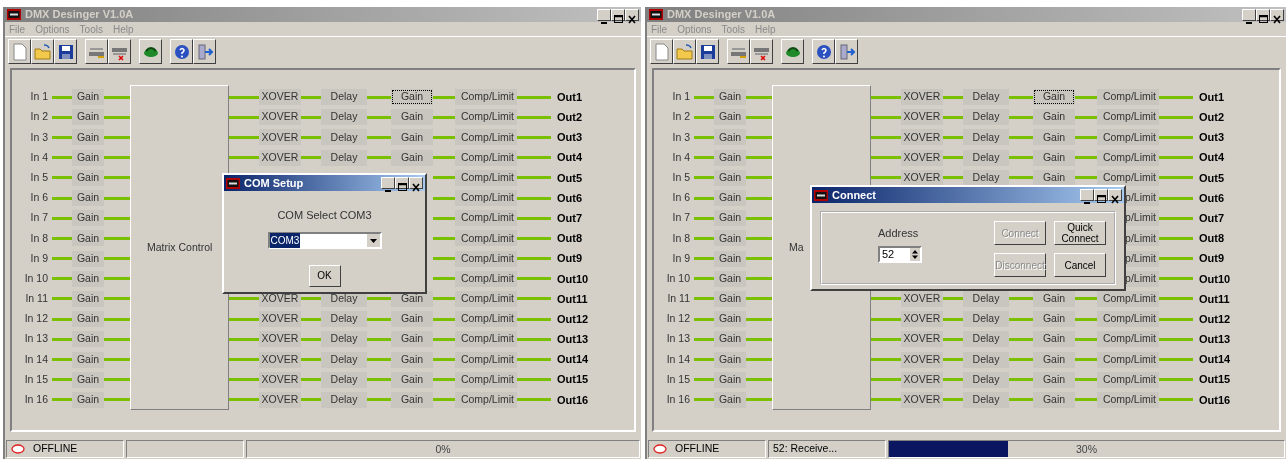  I want to click on ok-button: OK, so click(324, 275).